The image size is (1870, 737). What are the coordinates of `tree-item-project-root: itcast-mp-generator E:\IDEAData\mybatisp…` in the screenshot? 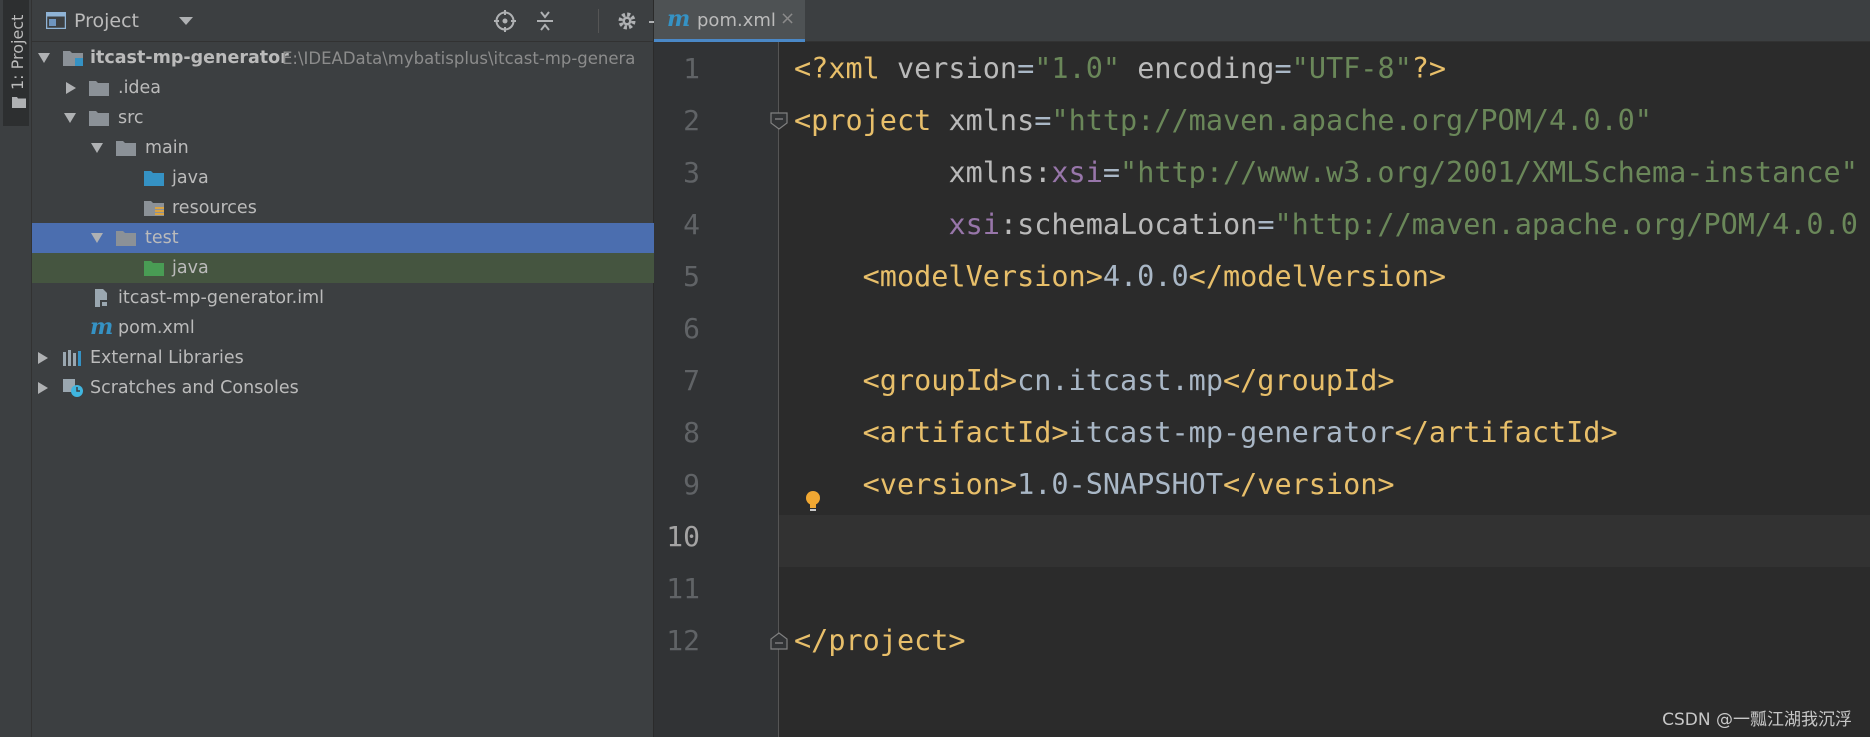 It's located at (343, 58).